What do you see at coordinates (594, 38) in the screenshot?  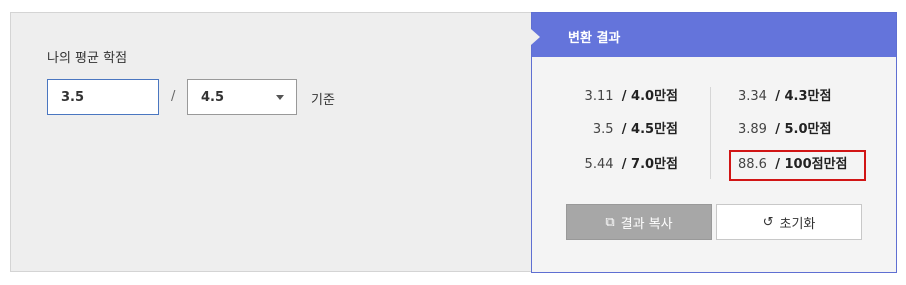 I see `result-title: 변환 결과` at bounding box center [594, 38].